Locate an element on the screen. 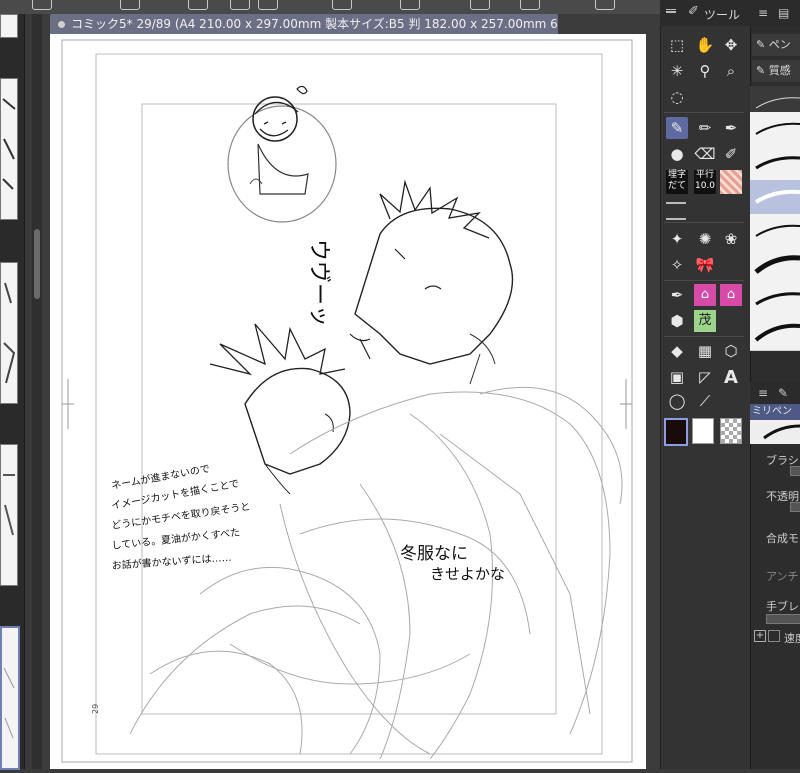 The width and height of the screenshot is (800, 773). sub-color-swatch is located at coordinates (703, 431).